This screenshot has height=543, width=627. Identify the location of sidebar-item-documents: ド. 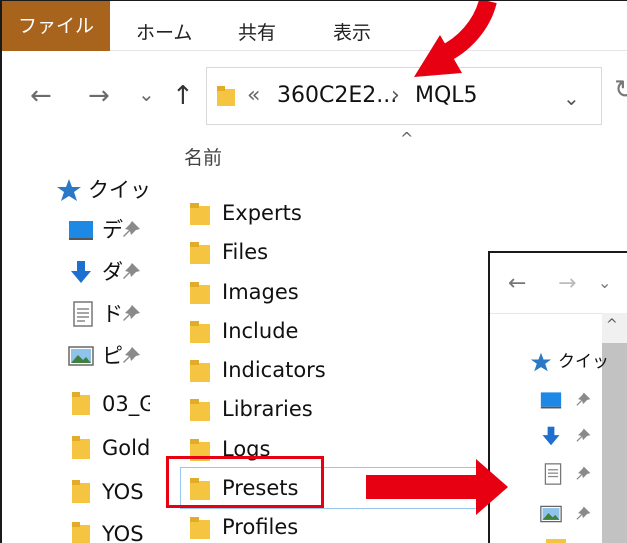
(76, 314).